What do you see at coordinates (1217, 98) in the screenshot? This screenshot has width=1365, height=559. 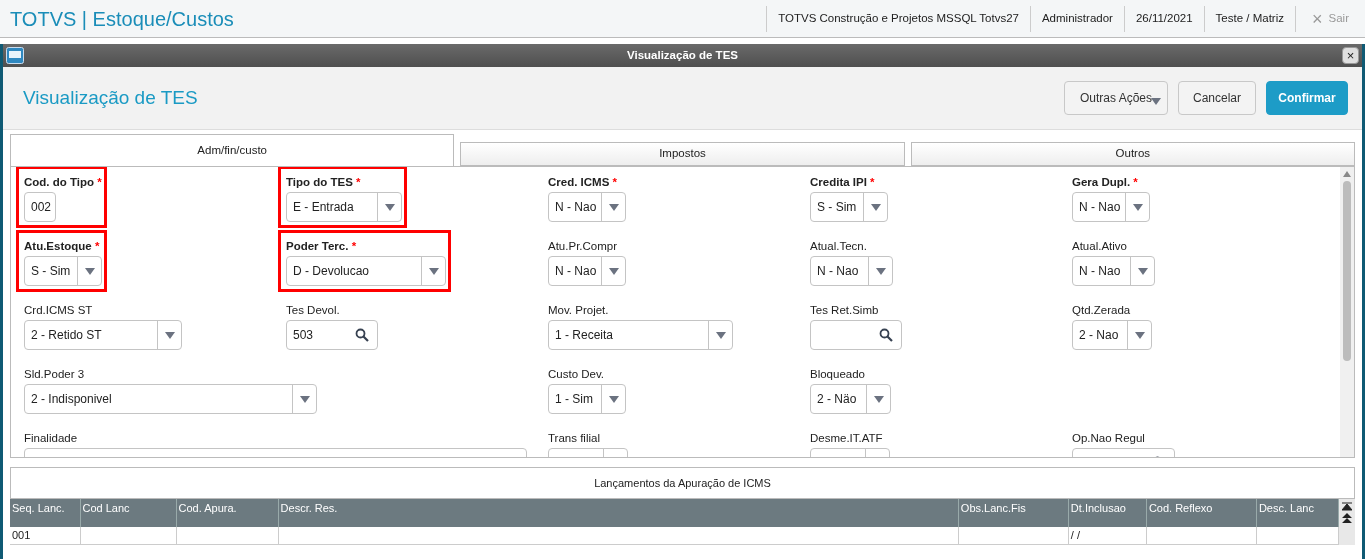 I see `action-button: Cancelar` at bounding box center [1217, 98].